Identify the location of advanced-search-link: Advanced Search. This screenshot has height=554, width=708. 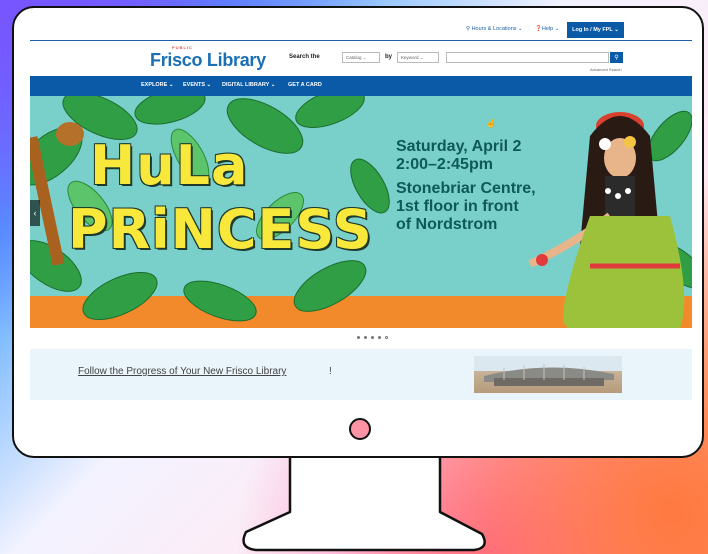
(606, 69).